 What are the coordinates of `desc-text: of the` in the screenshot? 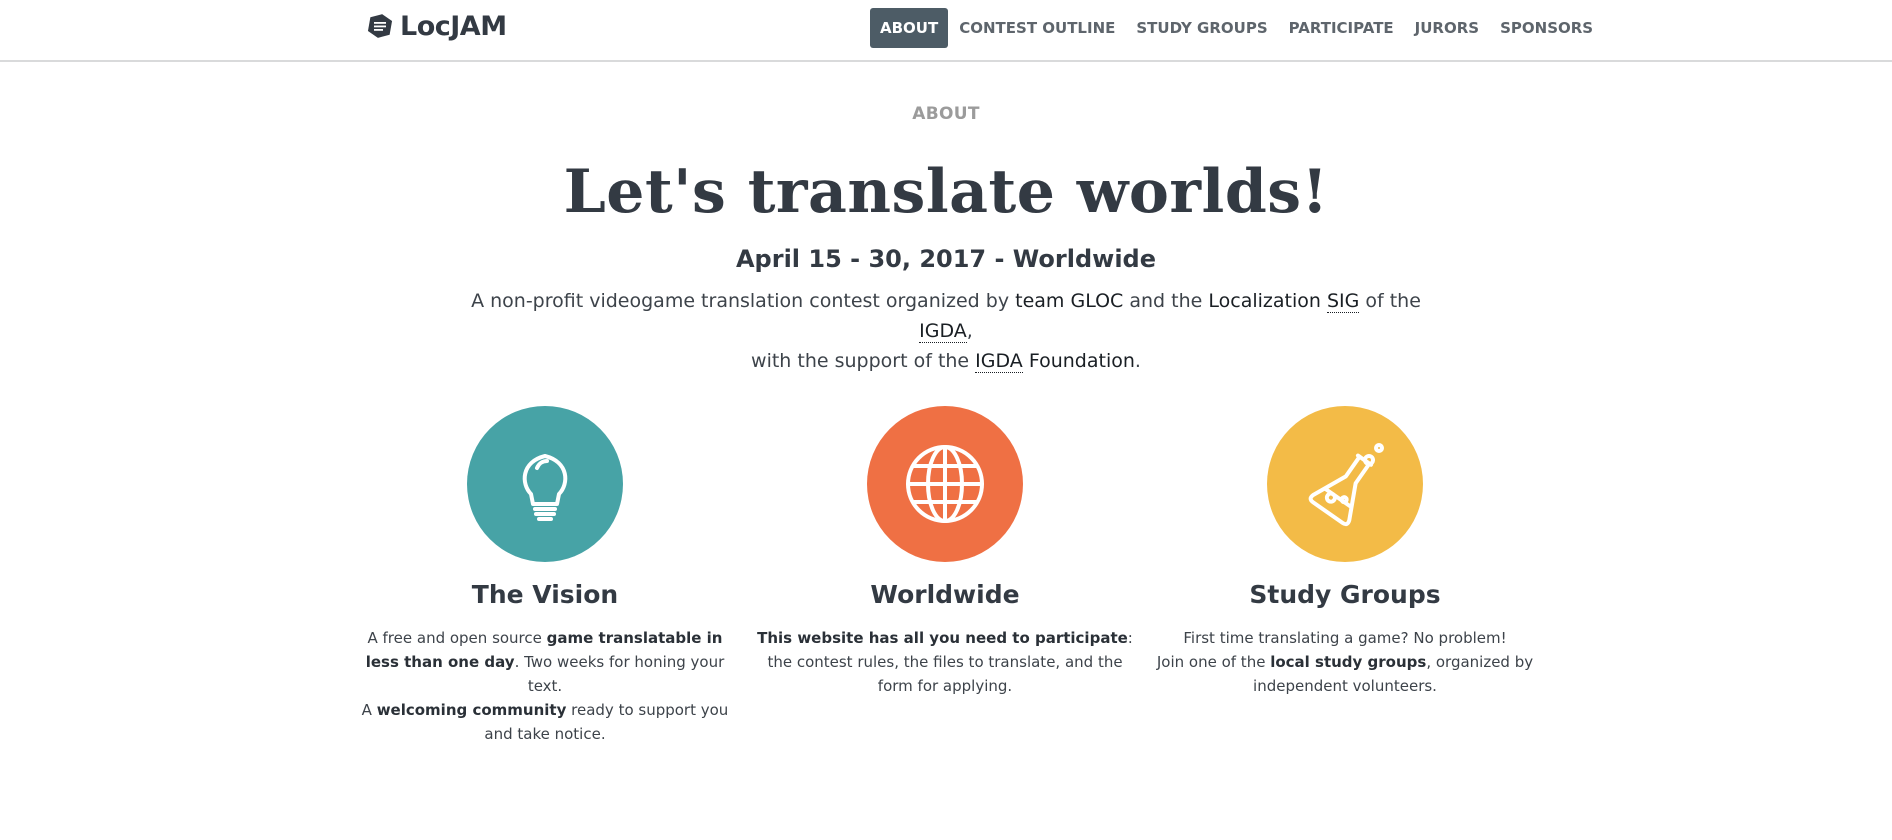 It's located at (1390, 301).